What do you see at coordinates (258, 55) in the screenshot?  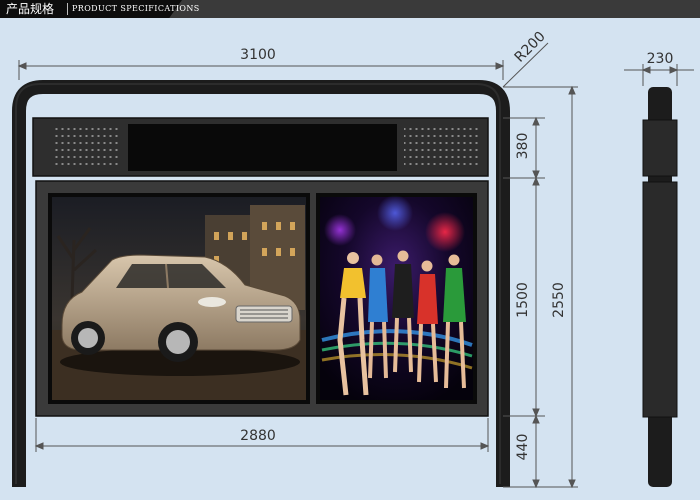 I see `dim-overall-width: 3100` at bounding box center [258, 55].